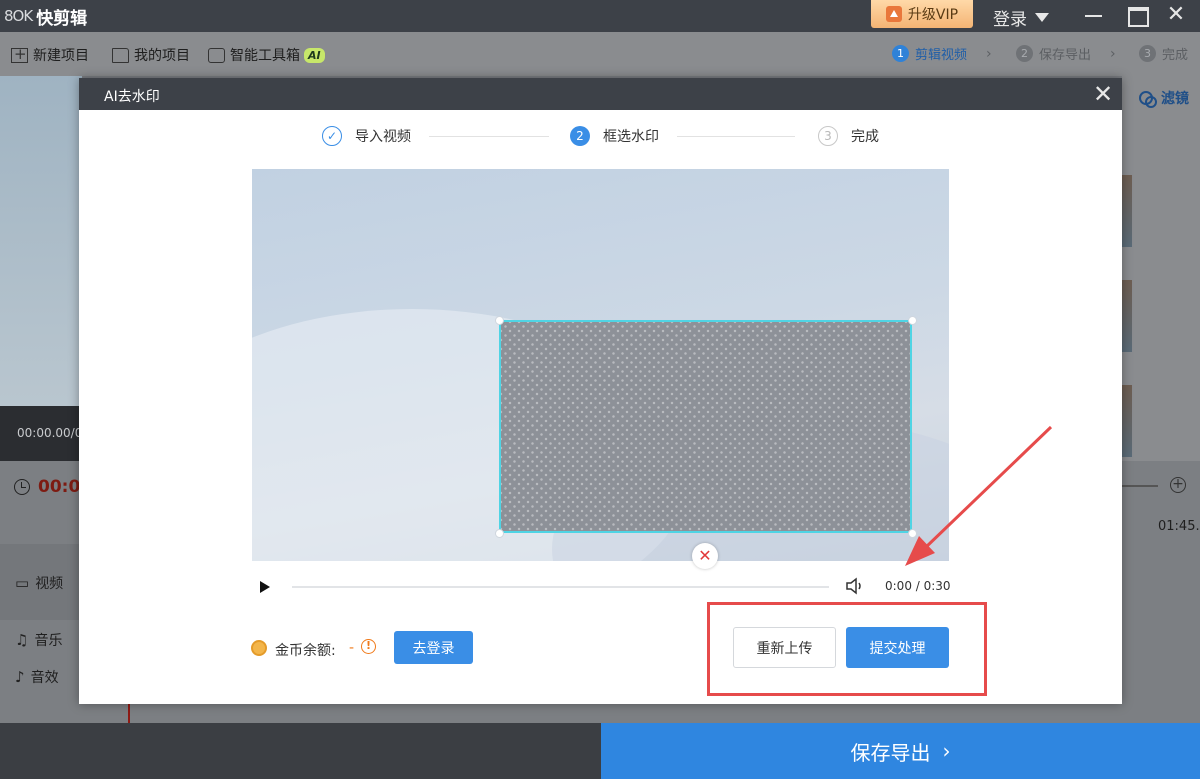 The image size is (1200, 779). What do you see at coordinates (941, 55) in the screenshot?
I see `step-label: 剪辑视频` at bounding box center [941, 55].